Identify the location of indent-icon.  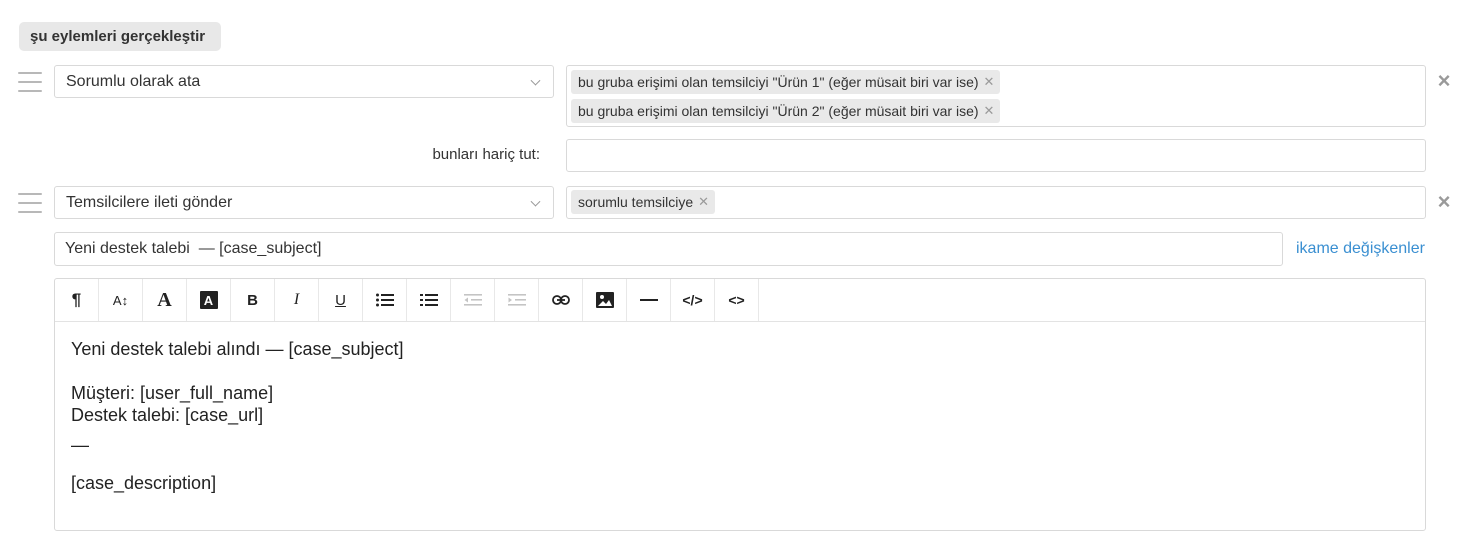
(517, 300).